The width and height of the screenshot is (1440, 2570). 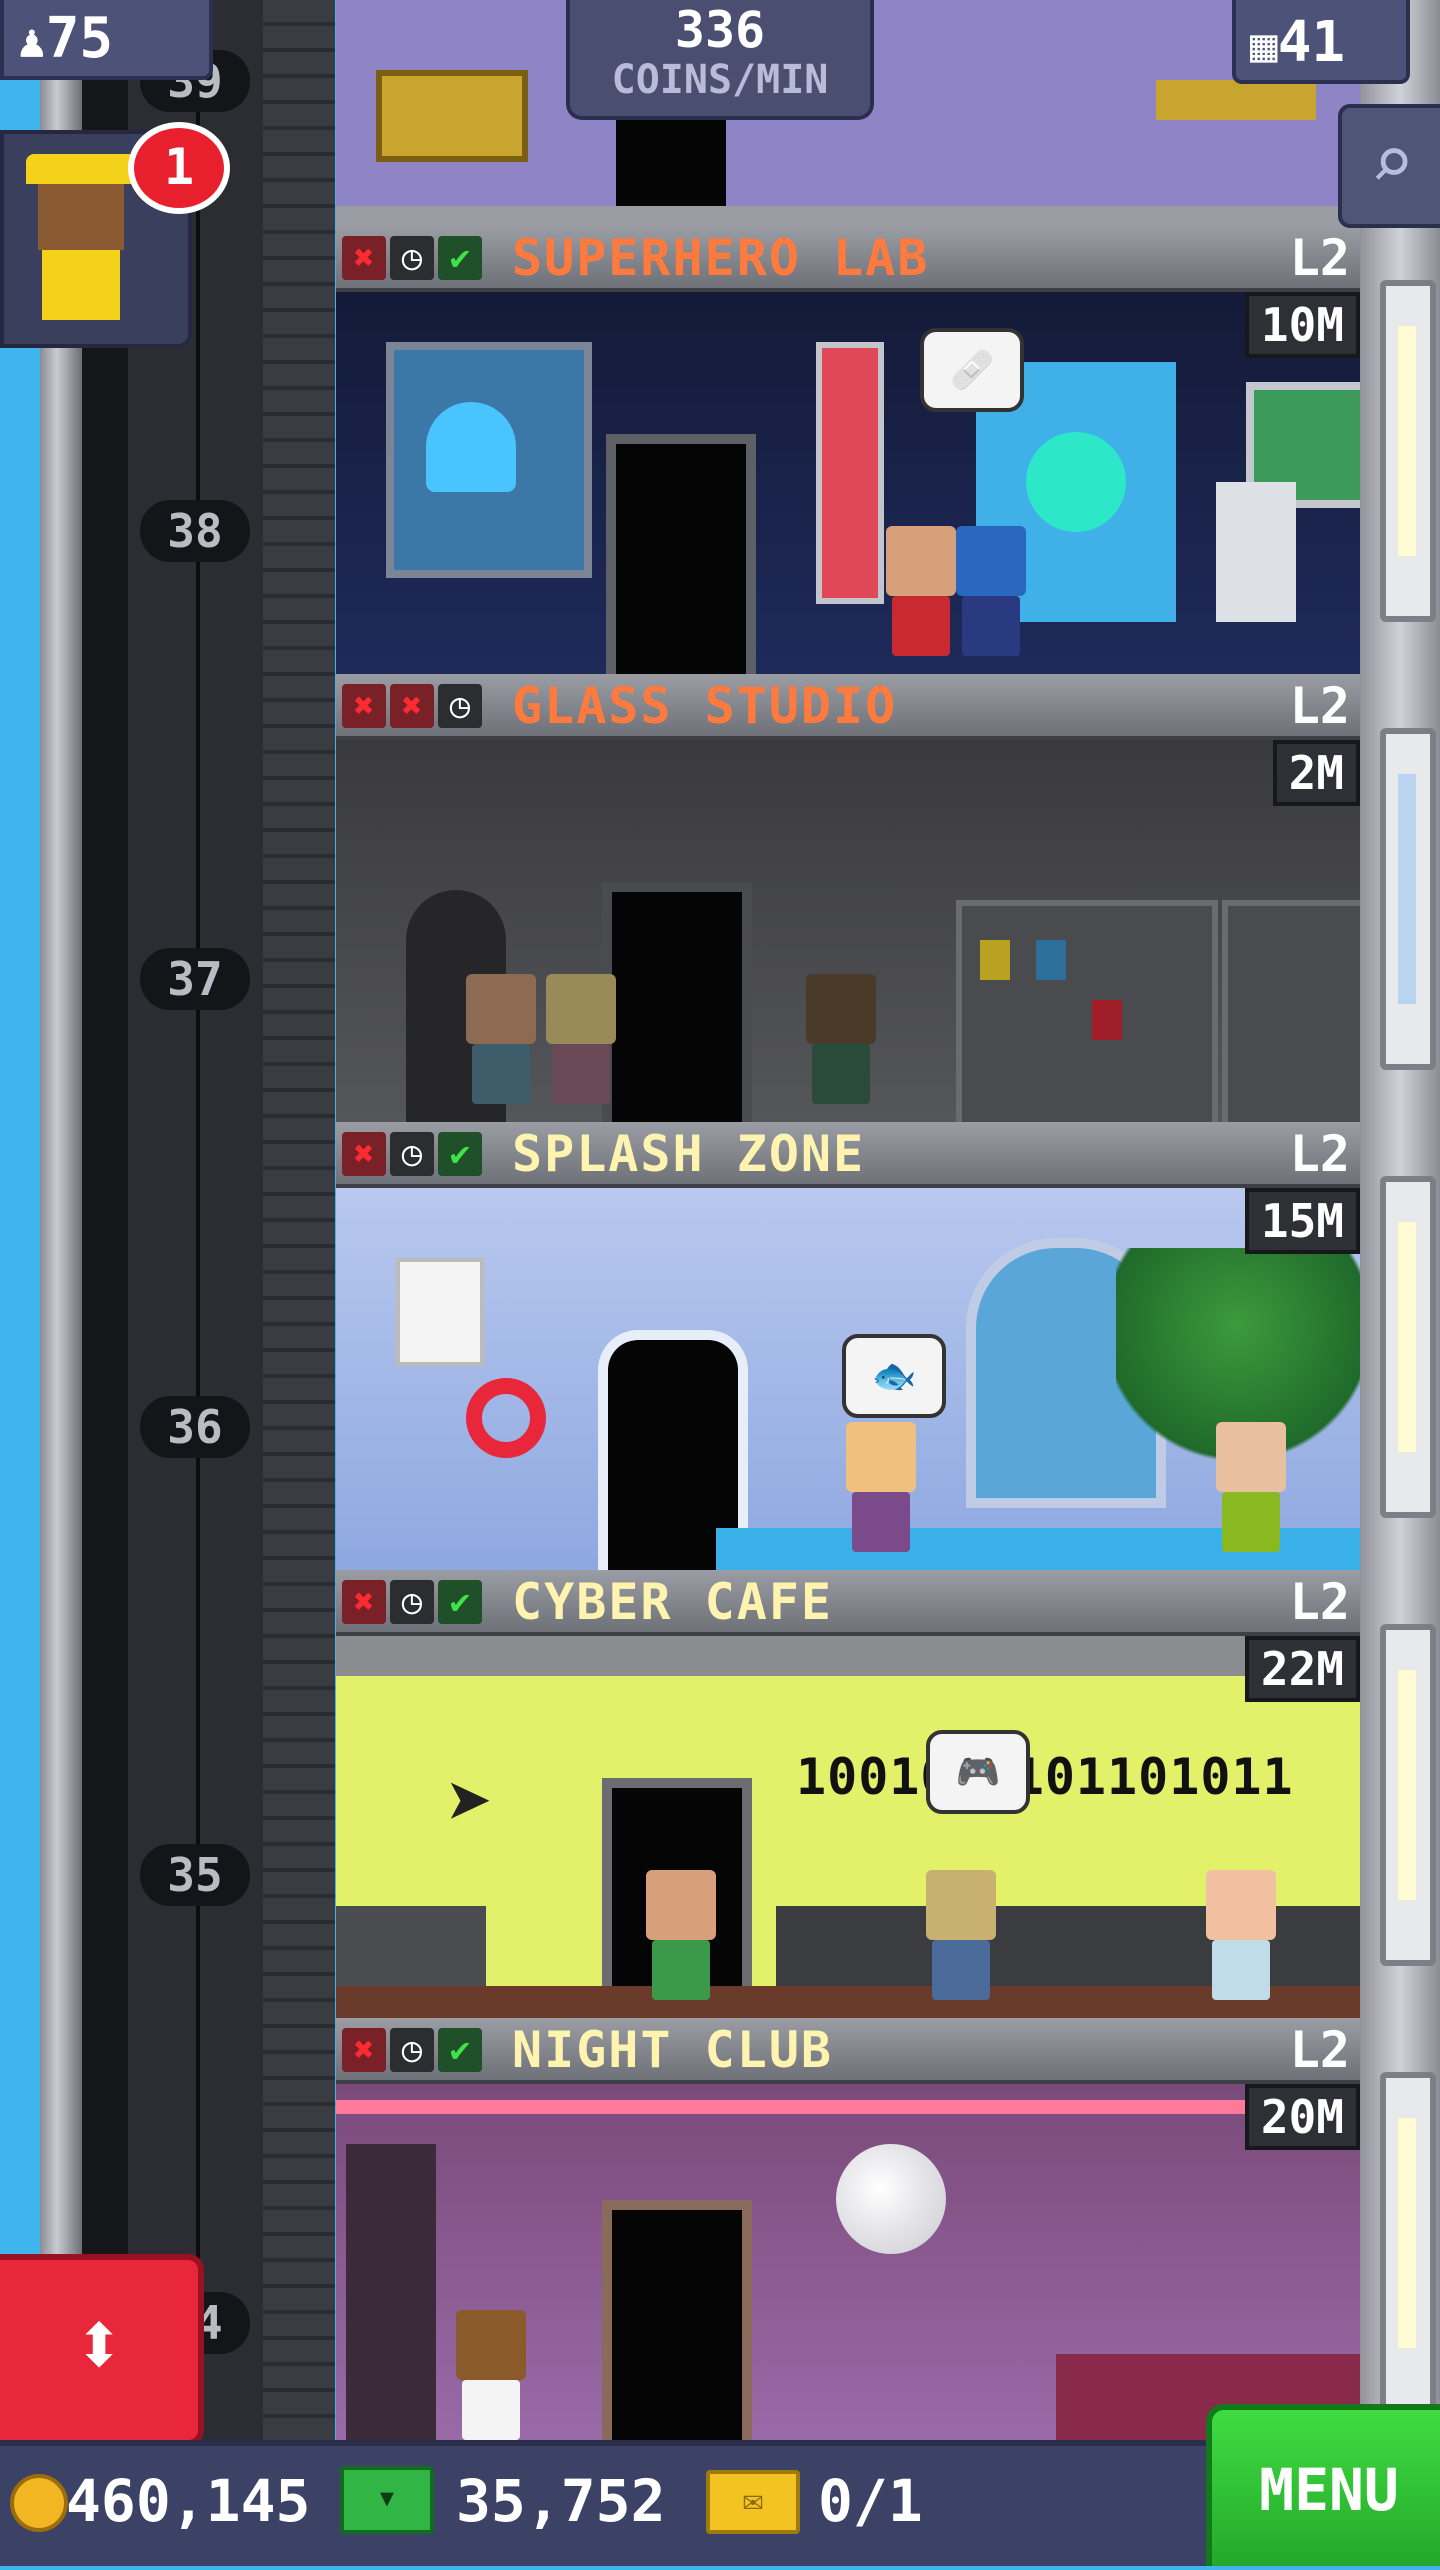 What do you see at coordinates (673, 2050) in the screenshot?
I see `floor-name: NIGHT CLUB` at bounding box center [673, 2050].